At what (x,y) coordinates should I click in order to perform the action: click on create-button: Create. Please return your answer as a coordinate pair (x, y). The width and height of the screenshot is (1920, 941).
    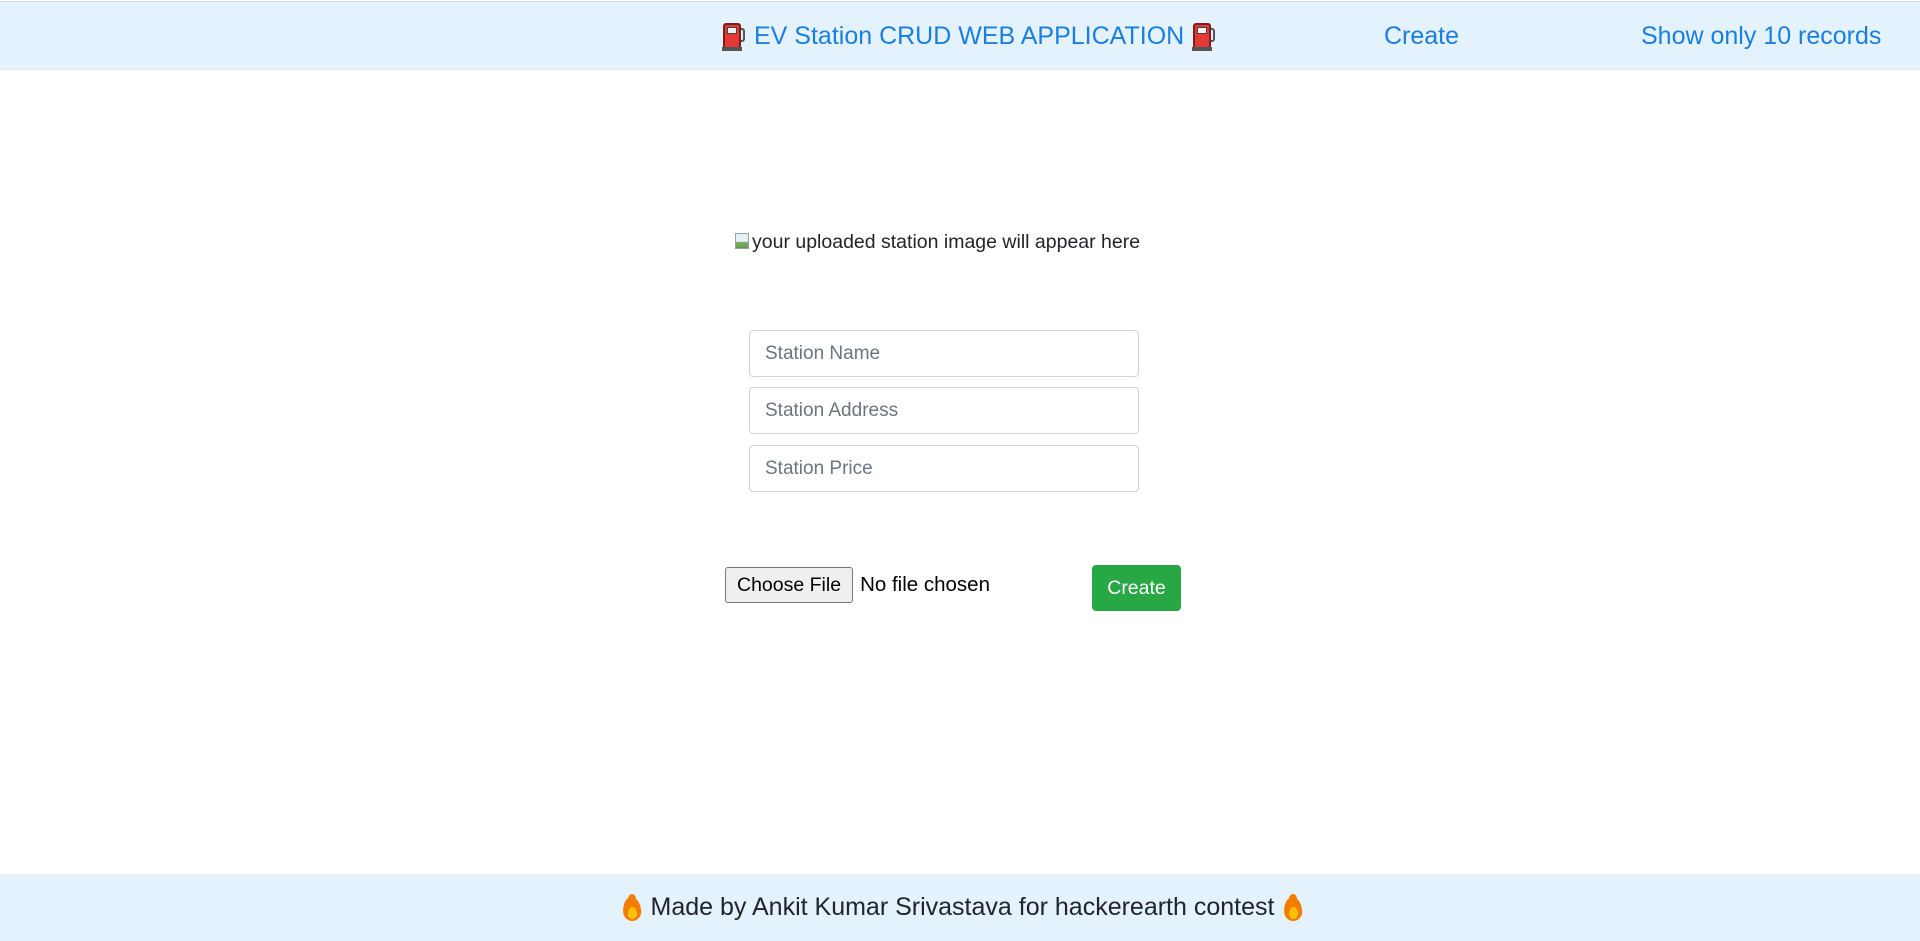
    Looking at the image, I should click on (1136, 588).